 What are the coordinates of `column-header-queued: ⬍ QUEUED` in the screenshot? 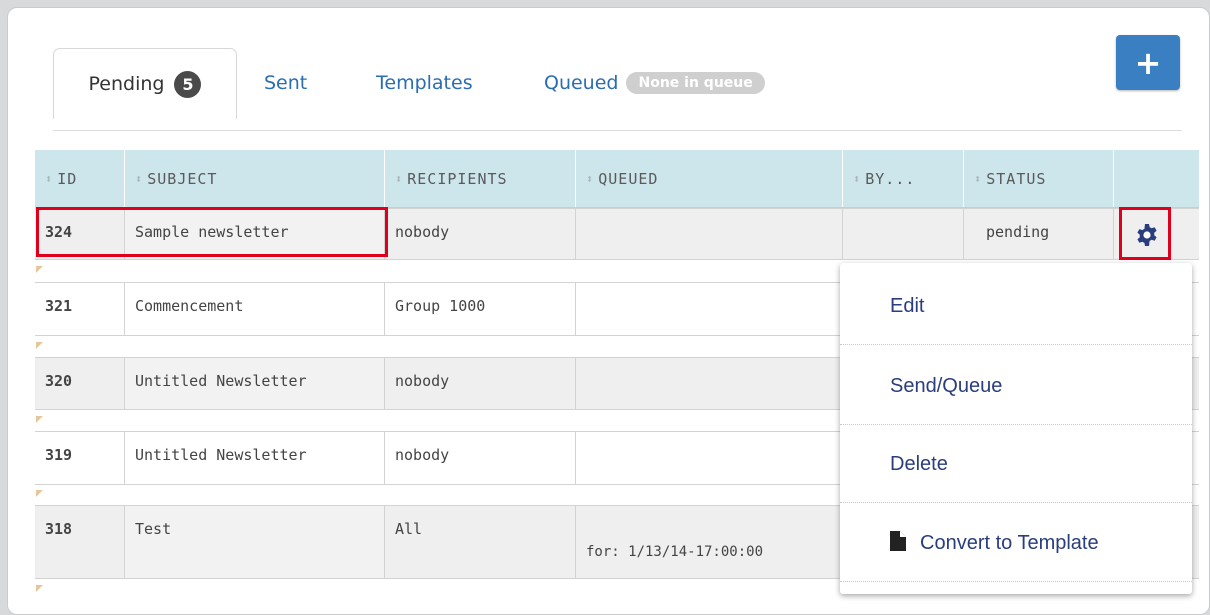 It's located at (709, 178).